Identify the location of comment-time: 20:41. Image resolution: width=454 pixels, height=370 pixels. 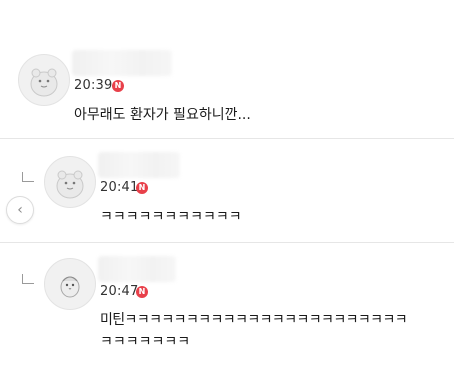
(119, 187).